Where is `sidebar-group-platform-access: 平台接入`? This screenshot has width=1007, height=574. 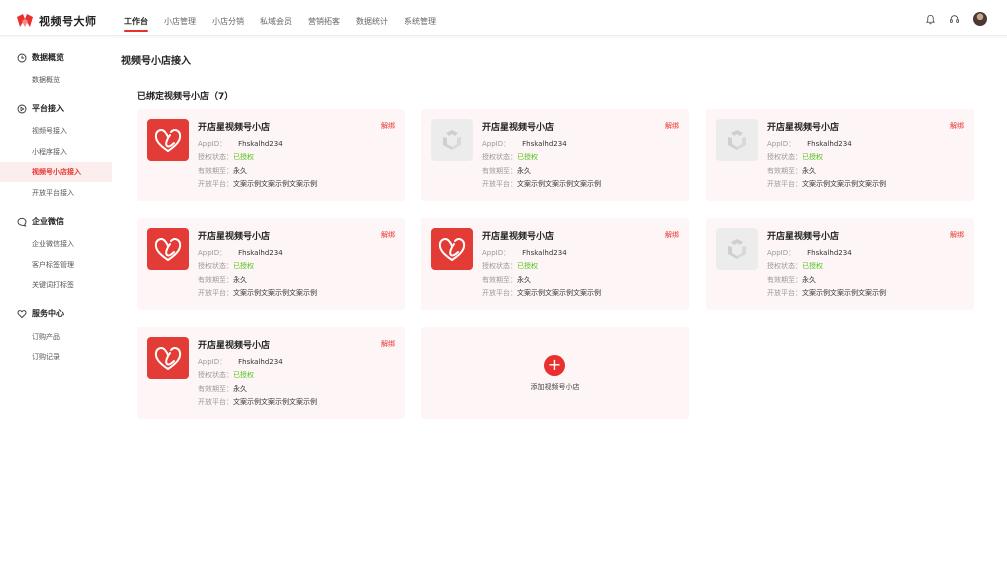 sidebar-group-platform-access: 平台接入 is located at coordinates (40, 108).